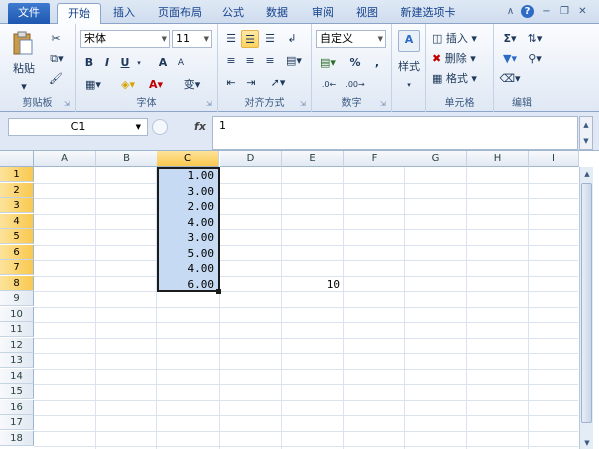 The height and width of the screenshot is (449, 599). What do you see at coordinates (17, 221) in the screenshot?
I see `row-header: 4` at bounding box center [17, 221].